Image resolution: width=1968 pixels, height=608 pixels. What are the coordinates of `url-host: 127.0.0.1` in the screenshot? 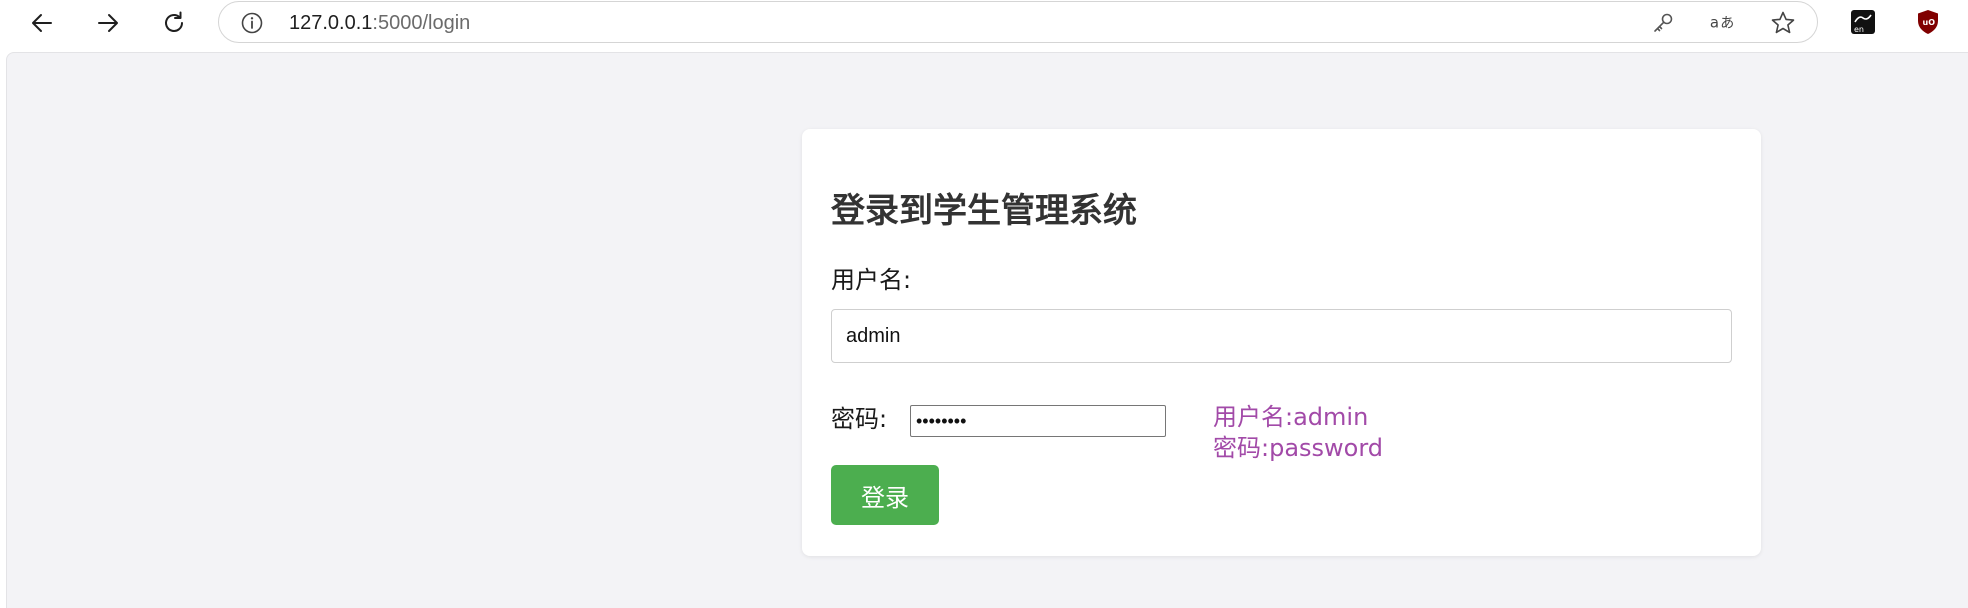 It's located at (331, 23).